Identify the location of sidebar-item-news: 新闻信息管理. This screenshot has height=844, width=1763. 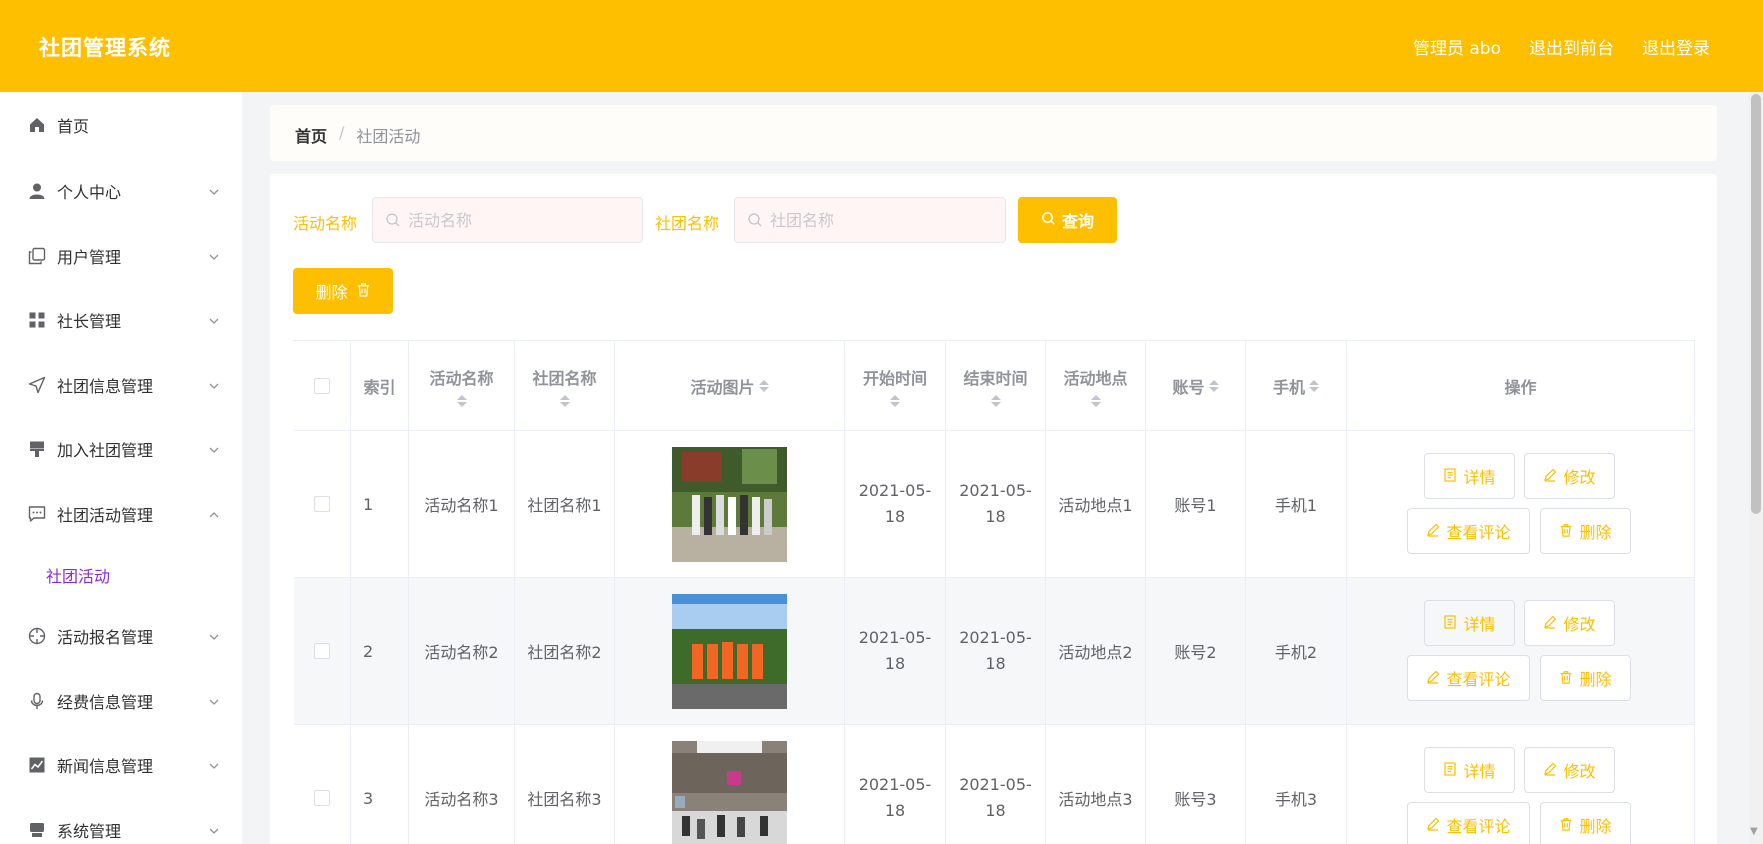
(121, 765).